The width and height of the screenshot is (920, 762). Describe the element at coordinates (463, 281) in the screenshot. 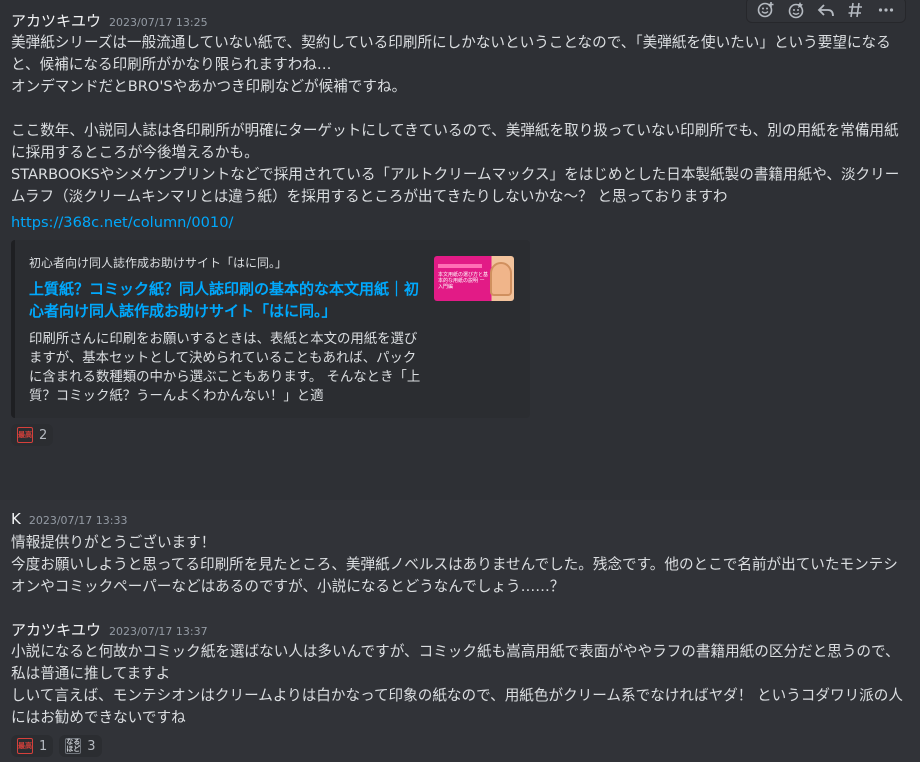

I see `thumbnail-text: 本文用紙の選び方と基本的な用紙の説明 ー入門編` at that location.